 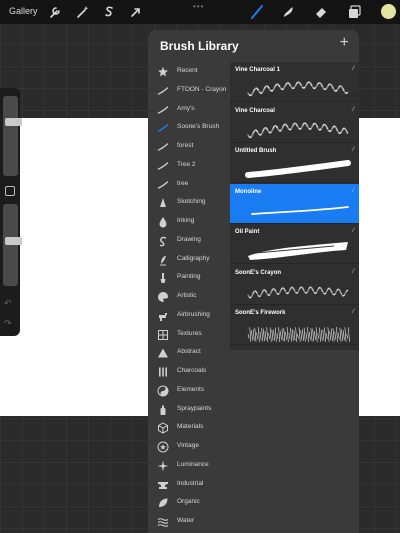 I want to click on brush-category-item: Materials, so click(x=189, y=427).